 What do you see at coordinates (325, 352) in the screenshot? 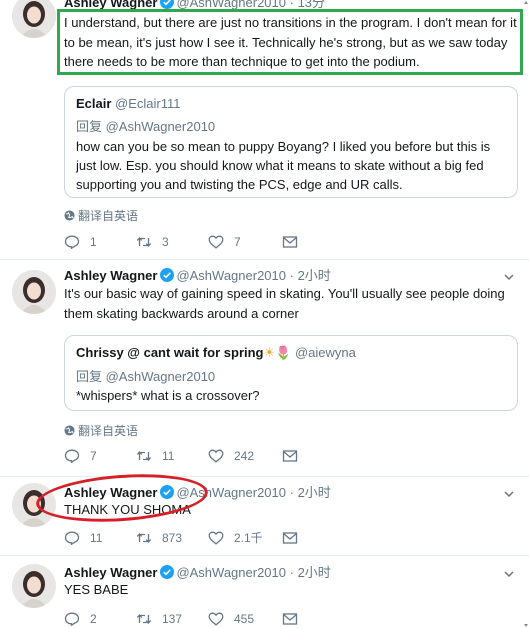
I see `quoted-author-handle: @aiewyna` at bounding box center [325, 352].